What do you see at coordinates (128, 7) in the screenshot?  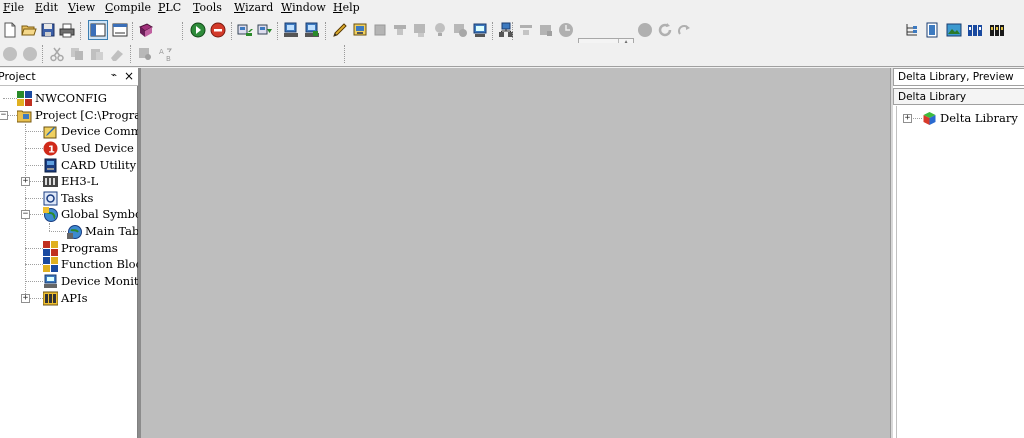 I see `menu-compile: Compile` at bounding box center [128, 7].